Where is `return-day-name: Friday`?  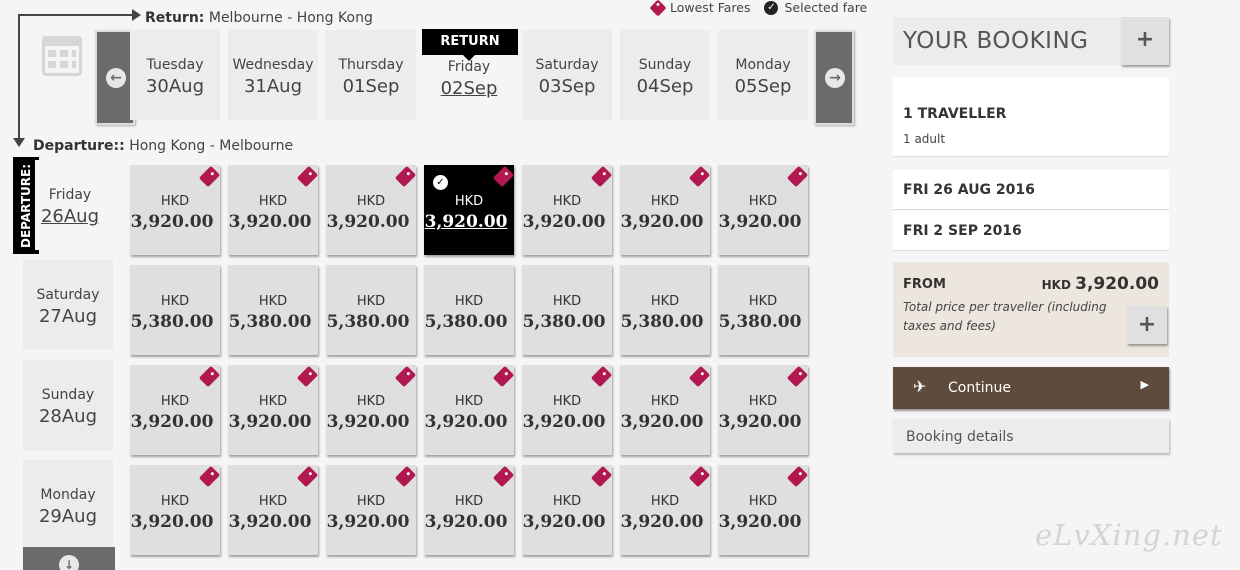
return-day-name: Friday is located at coordinates (469, 67).